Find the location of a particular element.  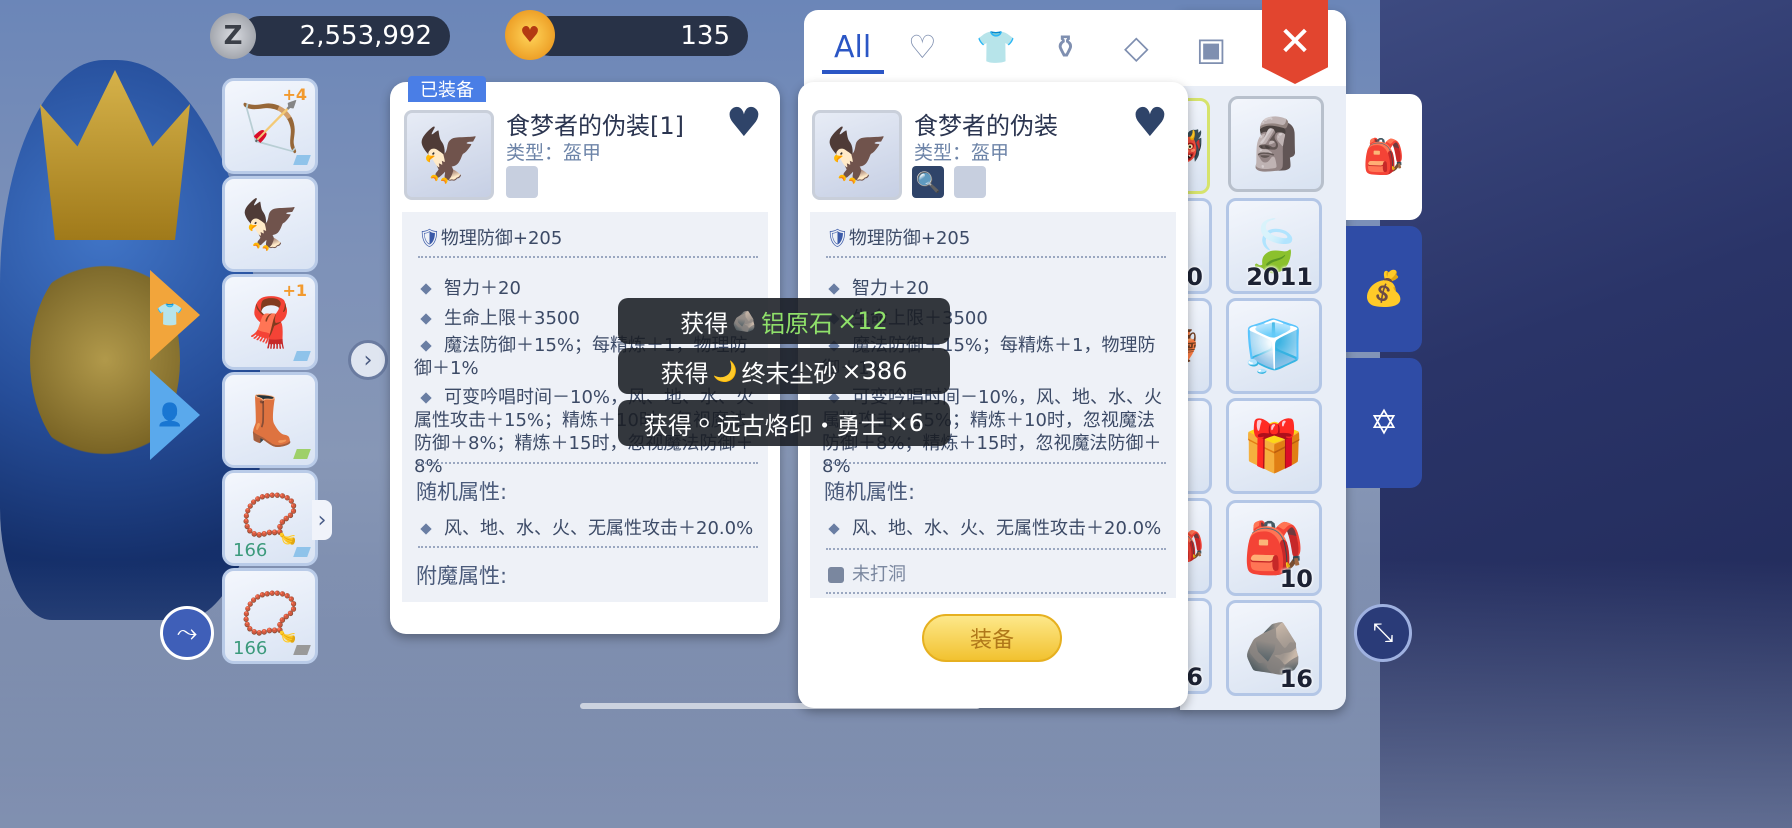

inventory-item: 🗿 is located at coordinates (1276, 144).